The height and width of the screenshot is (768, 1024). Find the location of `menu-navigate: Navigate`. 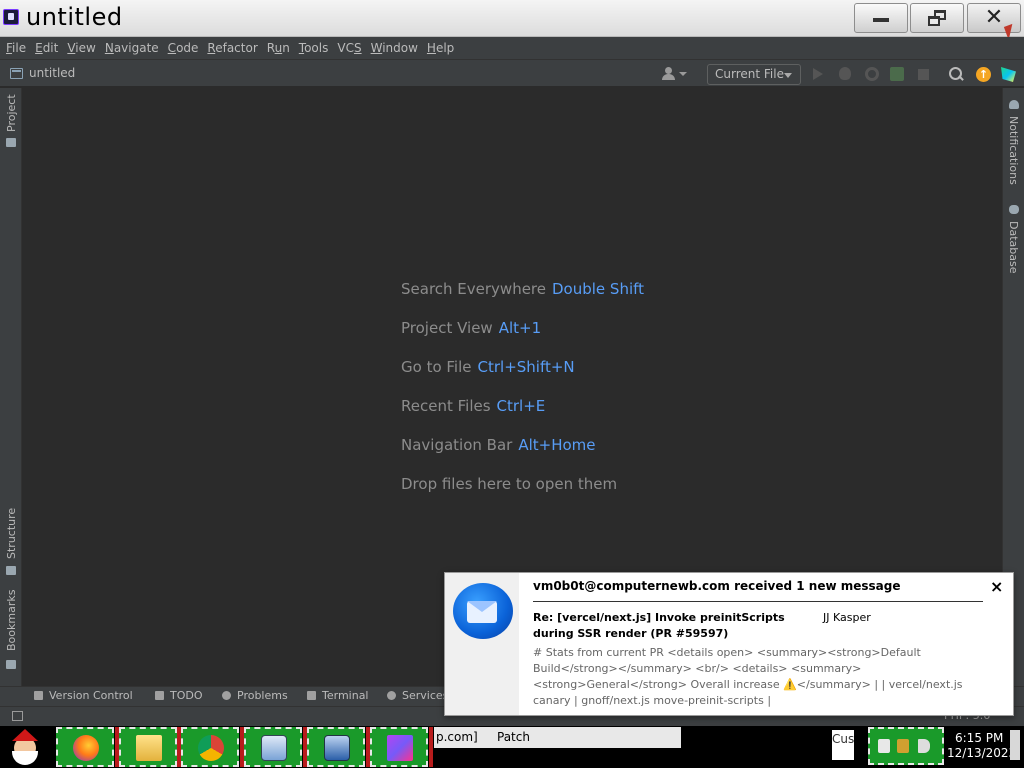

menu-navigate: Navigate is located at coordinates (132, 48).